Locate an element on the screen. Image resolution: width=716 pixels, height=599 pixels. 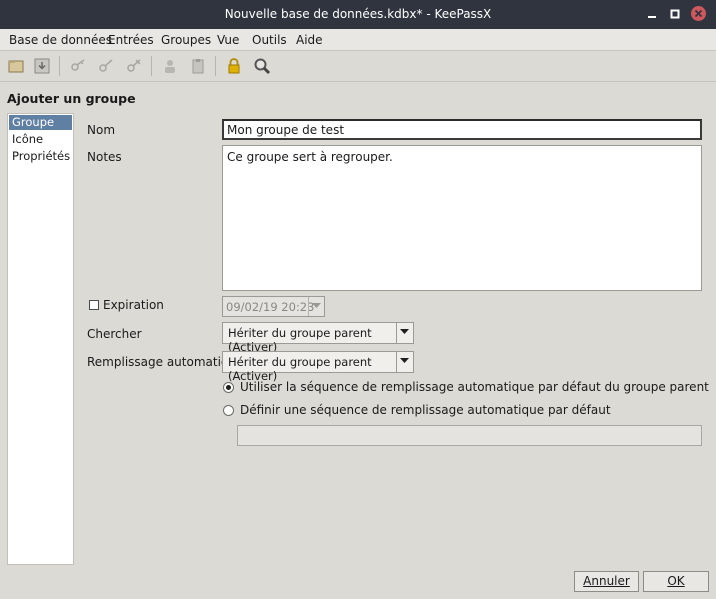
menu-entries: Entrées is located at coordinates (131, 40).